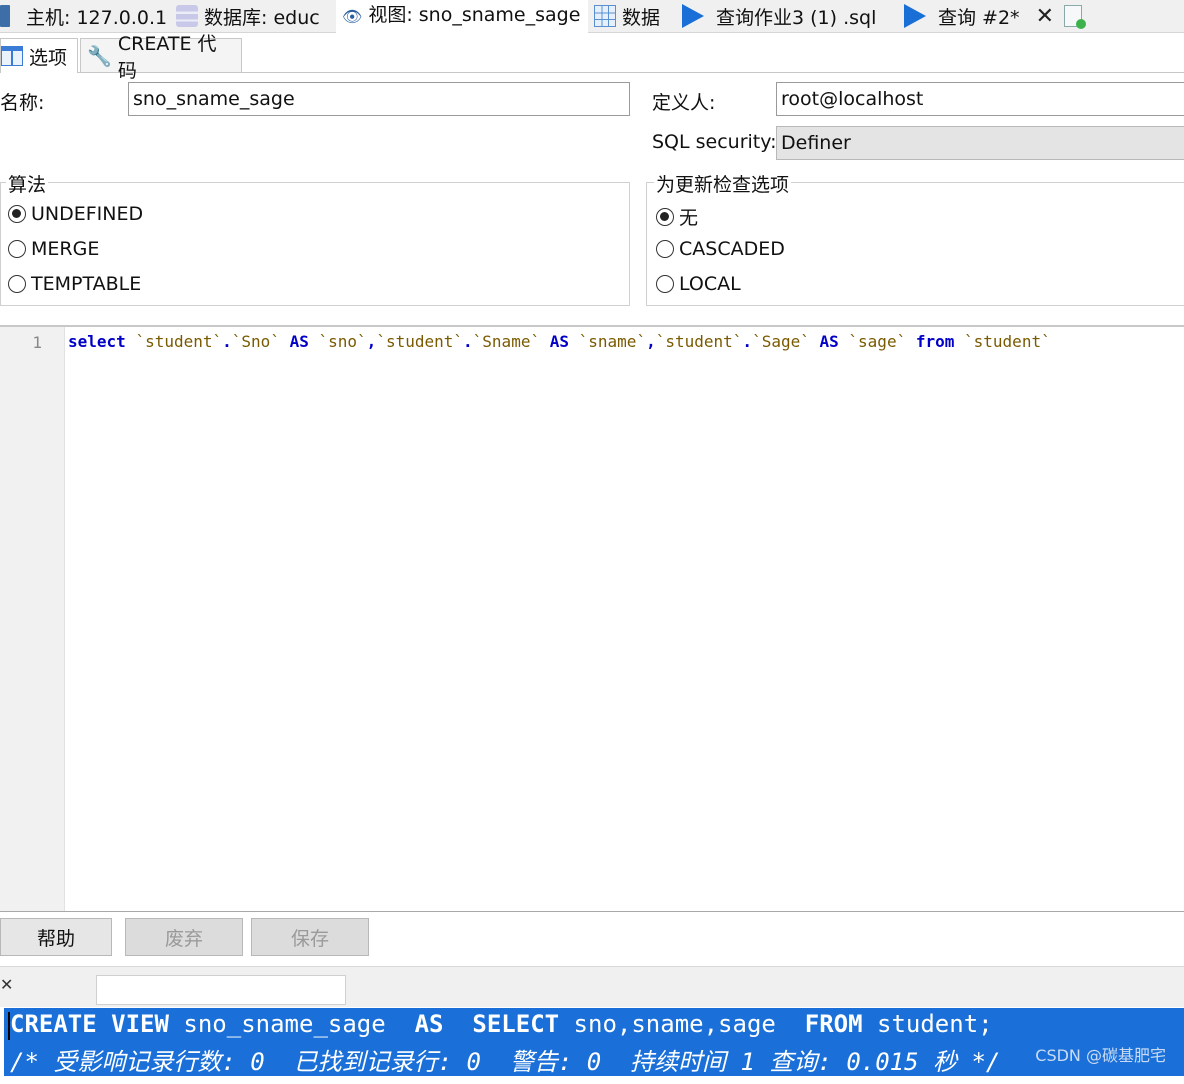 Image resolution: width=1184 pixels, height=1084 pixels. I want to click on log-token, so click(458, 1024).